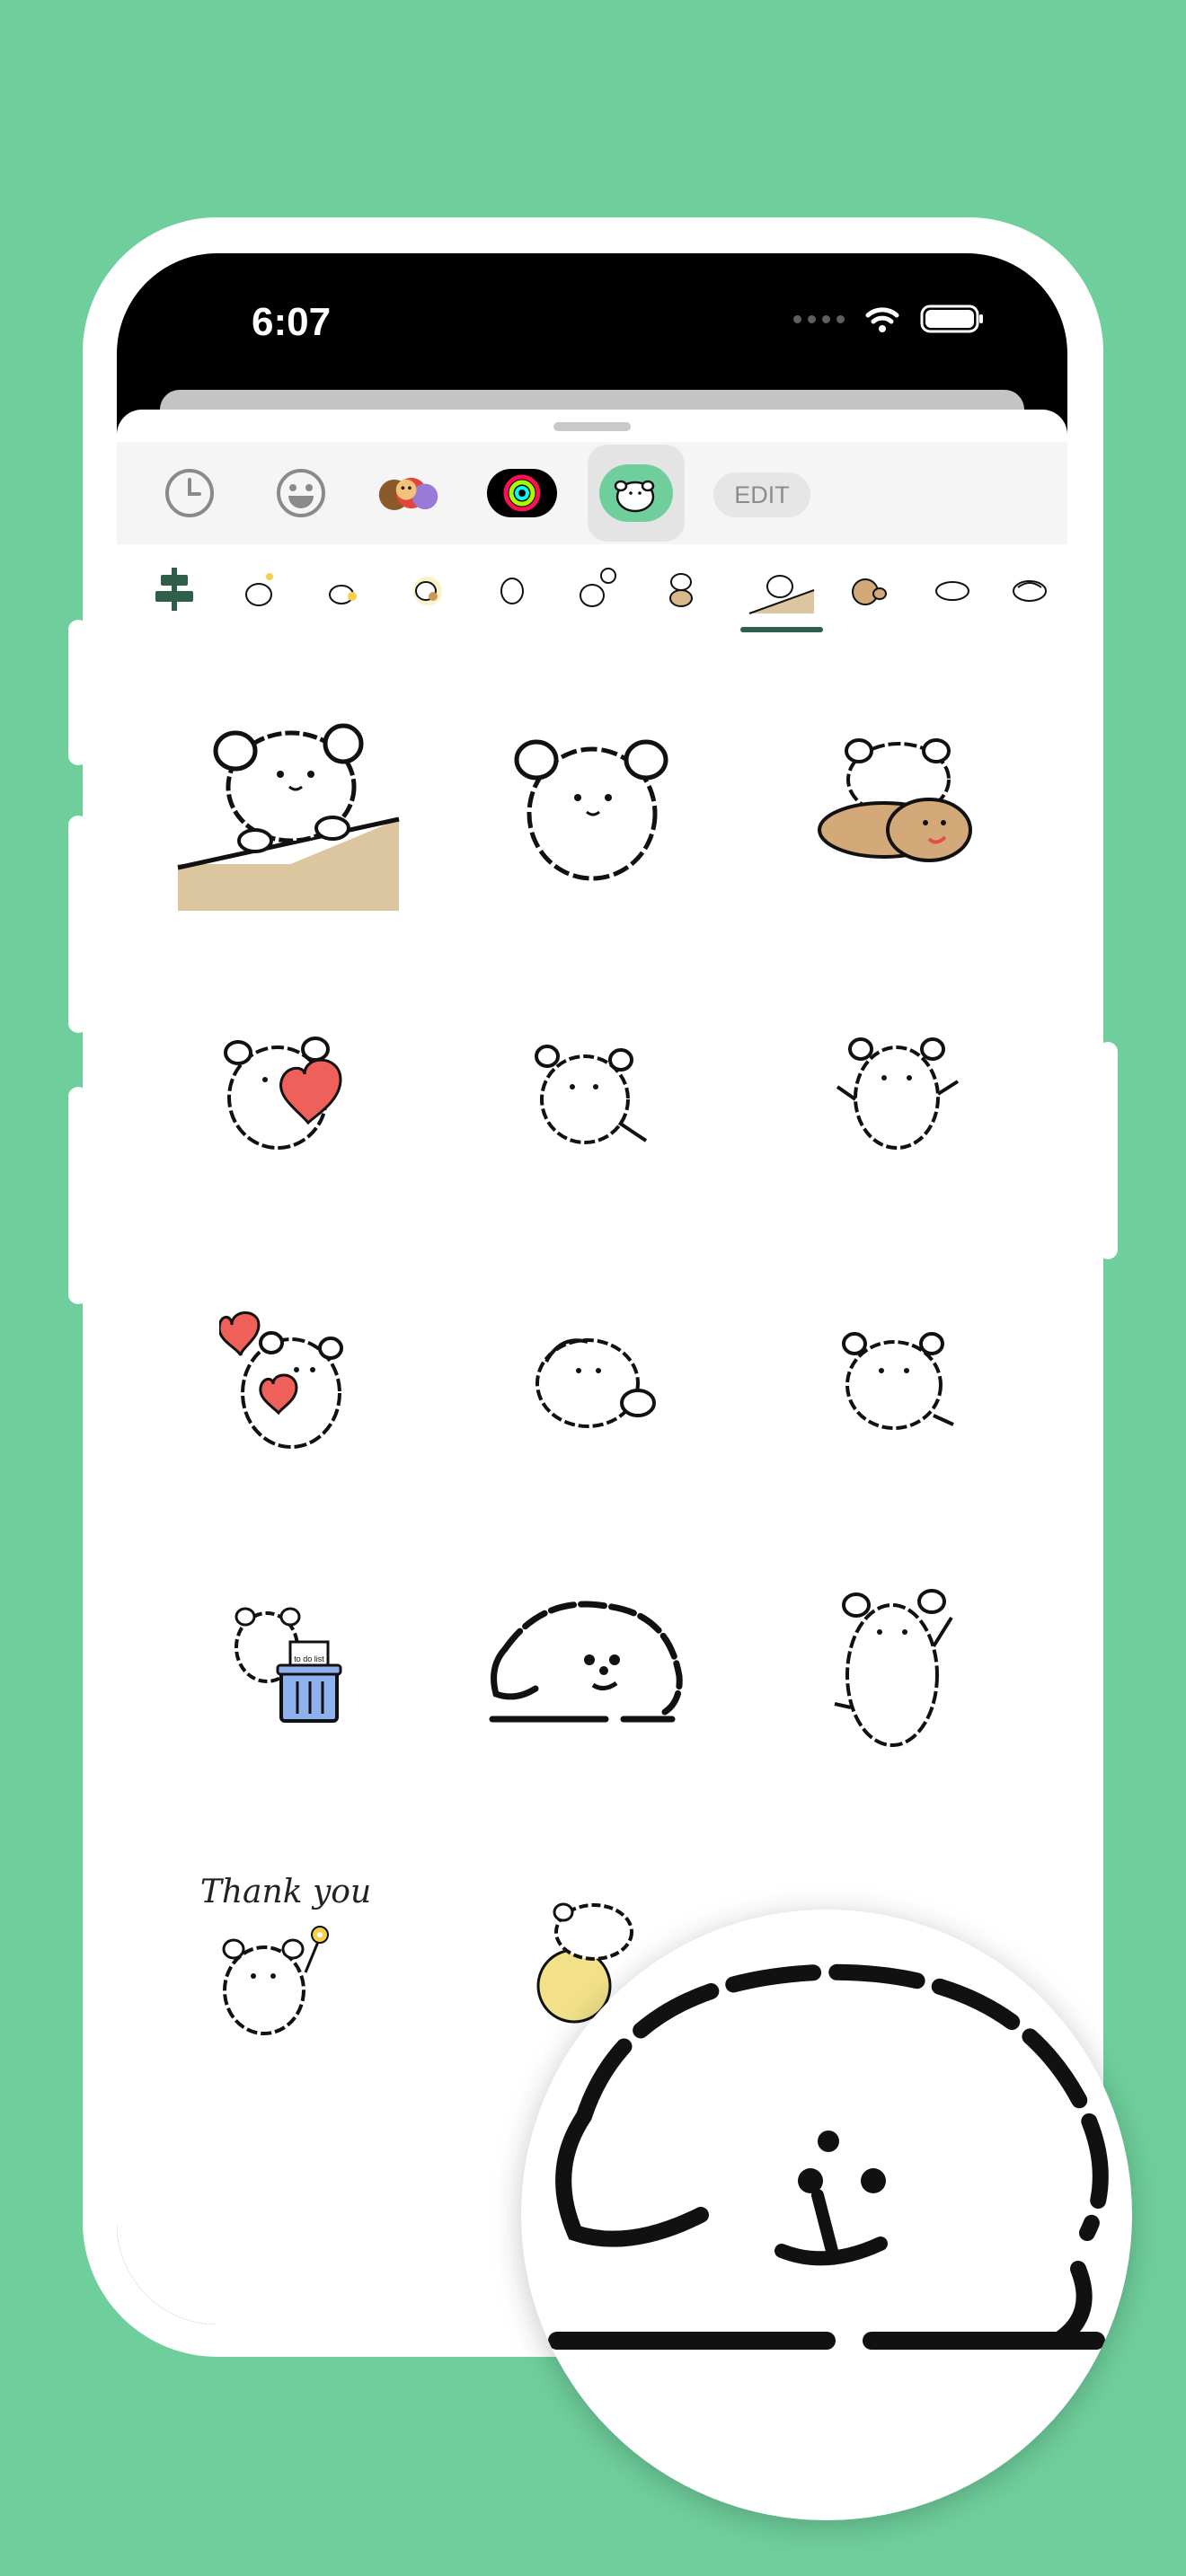 Image resolution: width=1186 pixels, height=2576 pixels. Describe the element at coordinates (592, 1667) in the screenshot. I see `sticker-dog-lying-flat` at that location.